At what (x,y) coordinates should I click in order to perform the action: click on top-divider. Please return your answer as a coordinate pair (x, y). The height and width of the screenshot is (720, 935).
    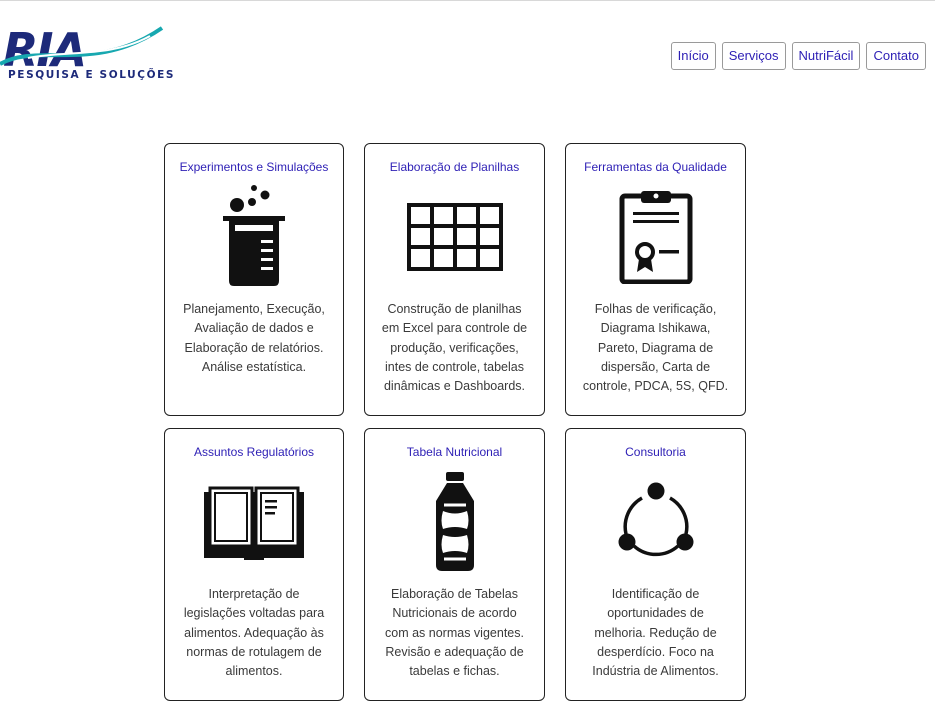
    Looking at the image, I should click on (467, 0).